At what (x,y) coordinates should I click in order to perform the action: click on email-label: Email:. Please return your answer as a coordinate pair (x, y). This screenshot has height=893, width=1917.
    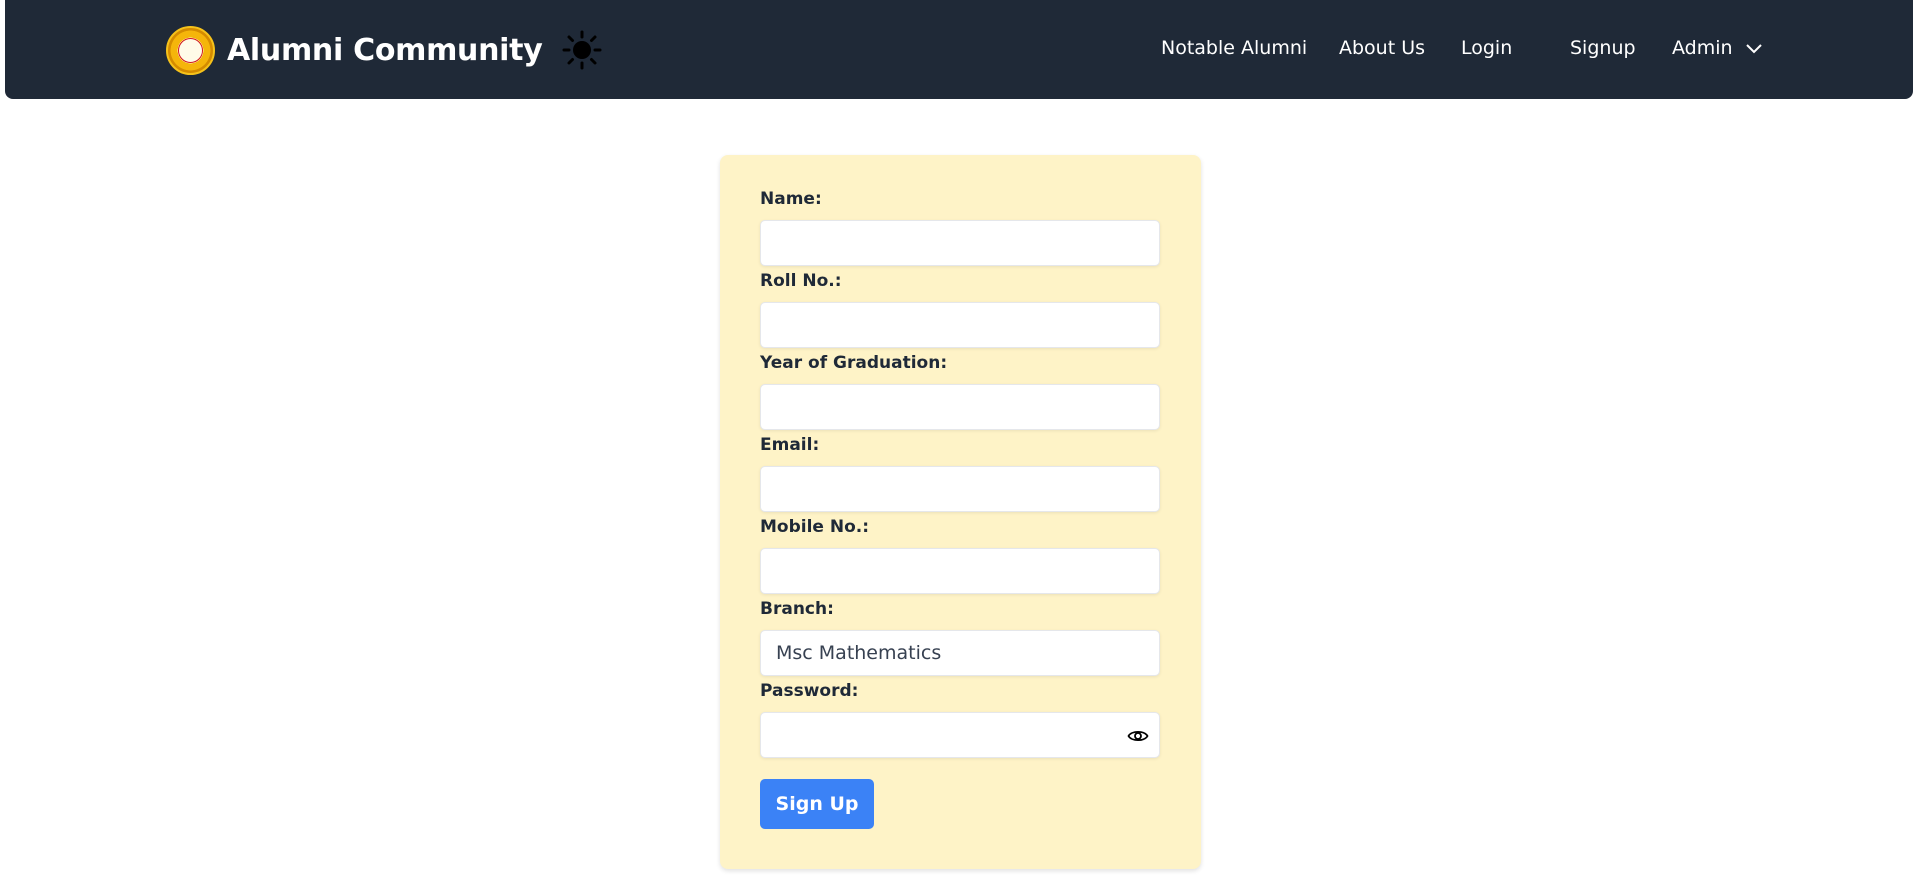
    Looking at the image, I should click on (790, 445).